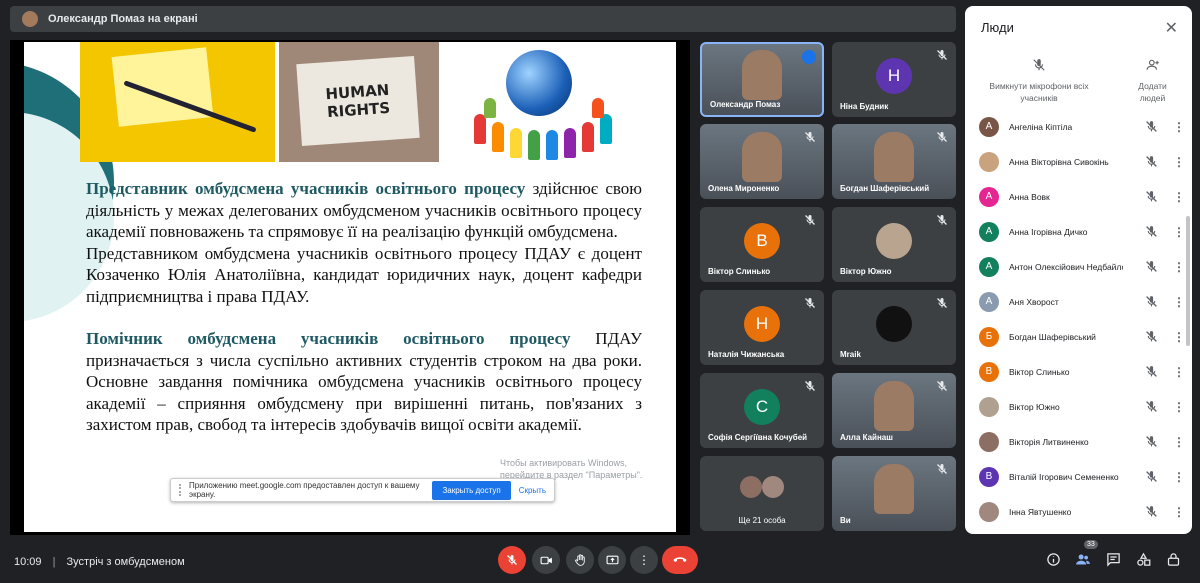 The image size is (1200, 583). I want to click on participant-tile: Н Наталія Чижанська, so click(762, 327).